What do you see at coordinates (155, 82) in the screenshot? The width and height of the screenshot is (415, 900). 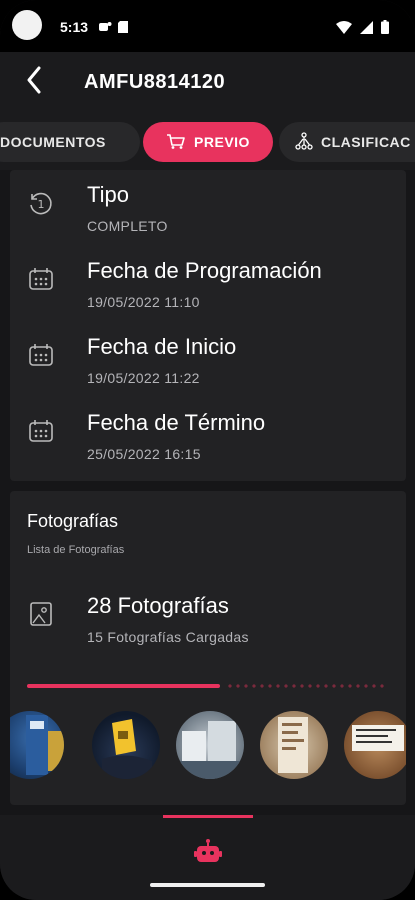 I see `page-title: AMFU8814120` at bounding box center [155, 82].